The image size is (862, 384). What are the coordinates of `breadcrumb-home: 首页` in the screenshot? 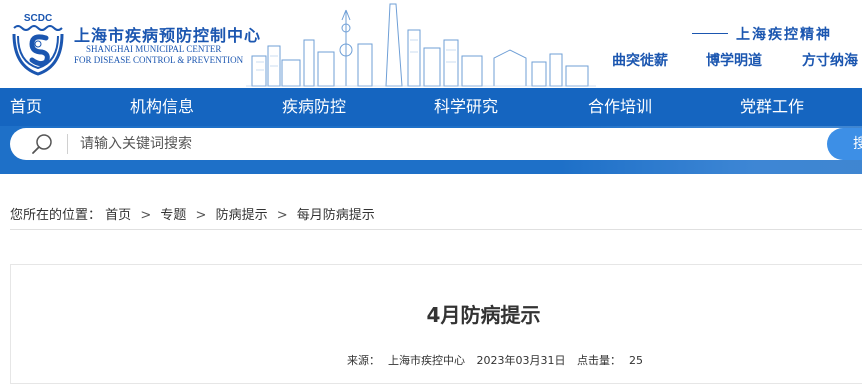 It's located at (118, 215).